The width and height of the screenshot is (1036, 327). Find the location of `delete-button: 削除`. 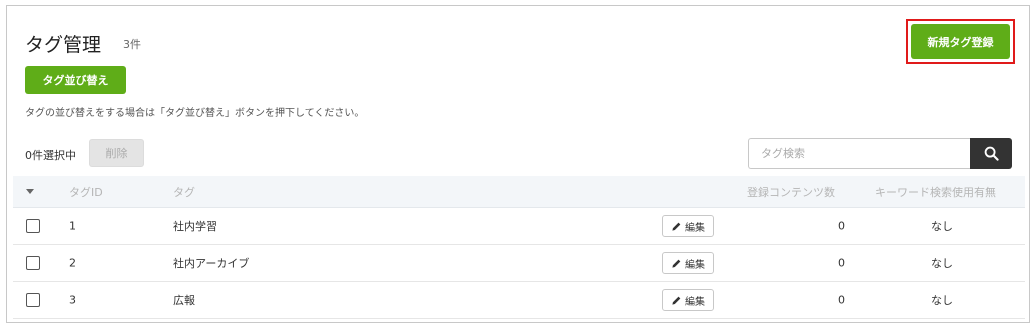

delete-button: 削除 is located at coordinates (116, 153).